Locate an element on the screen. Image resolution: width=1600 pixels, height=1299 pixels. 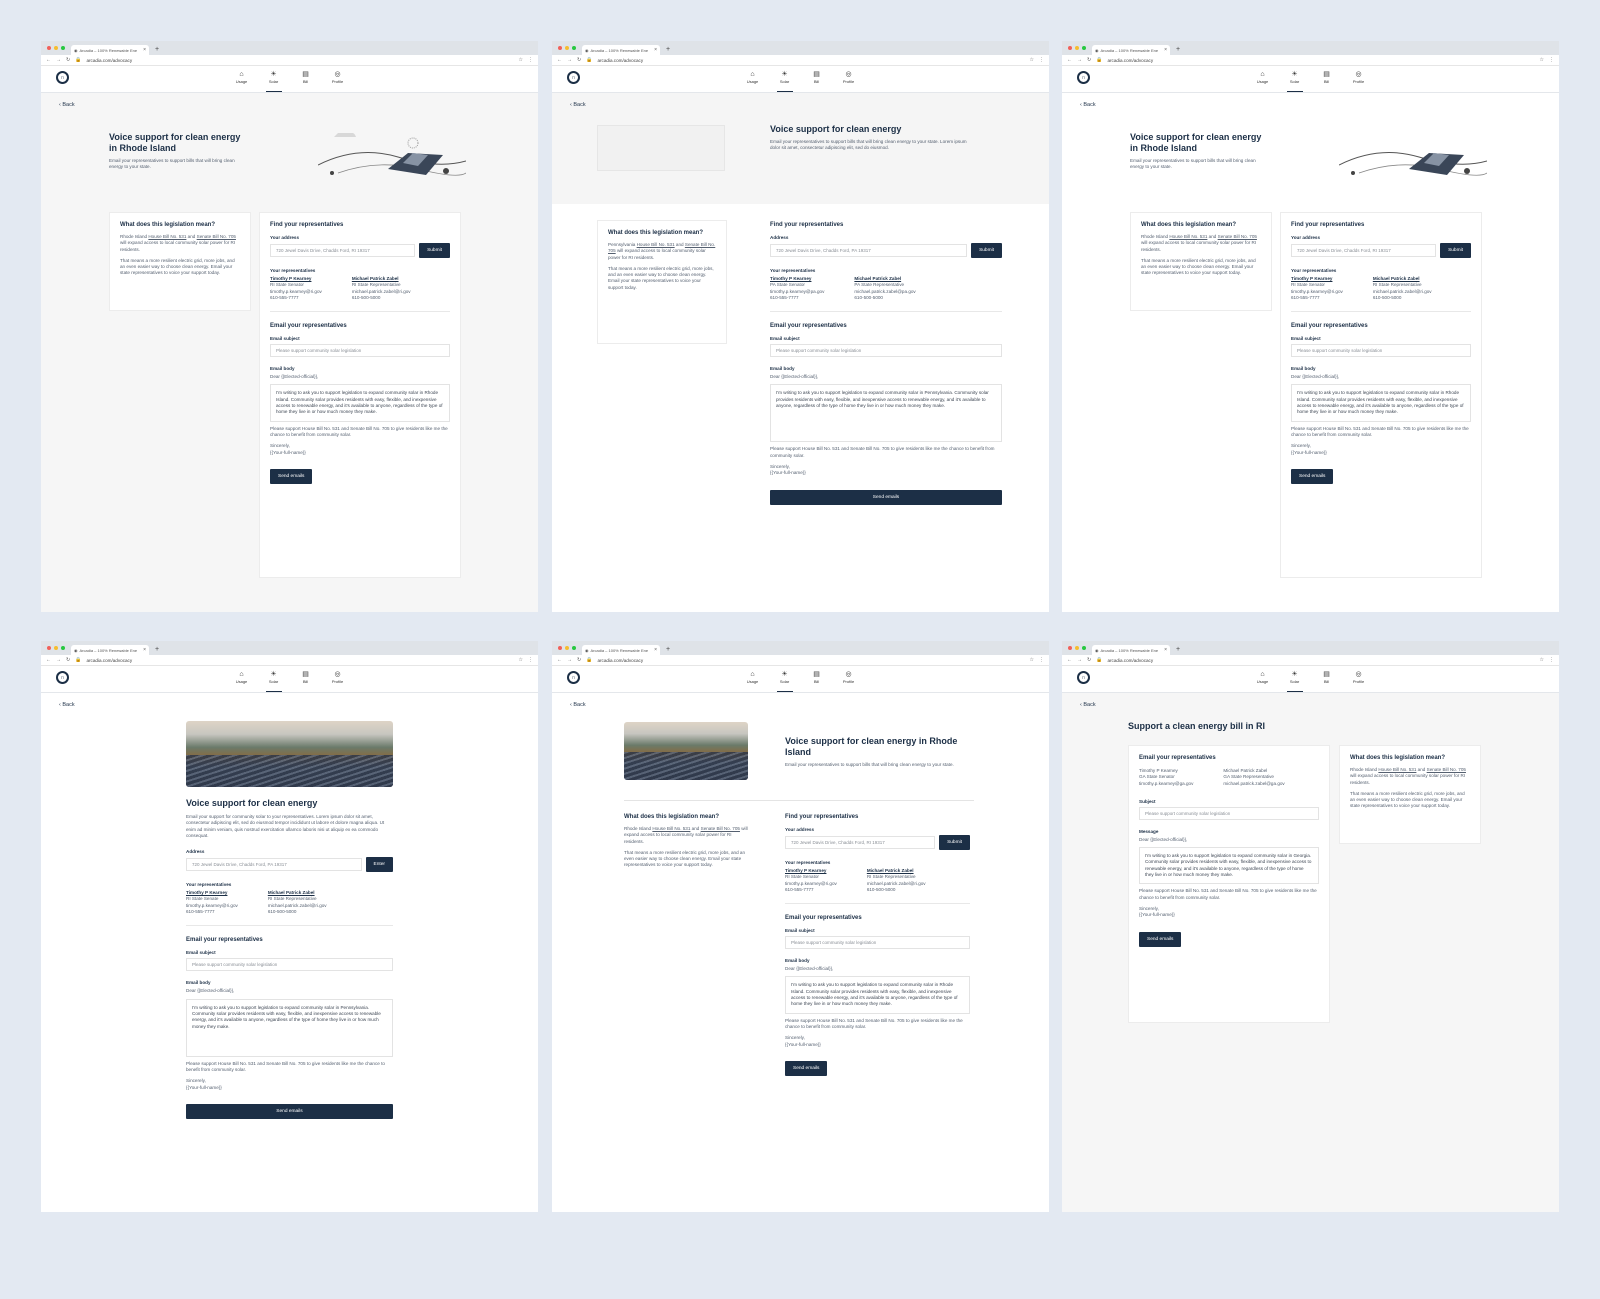
senate-bill-link: Senate Bill No. 705 is located at coordinates (216, 236).